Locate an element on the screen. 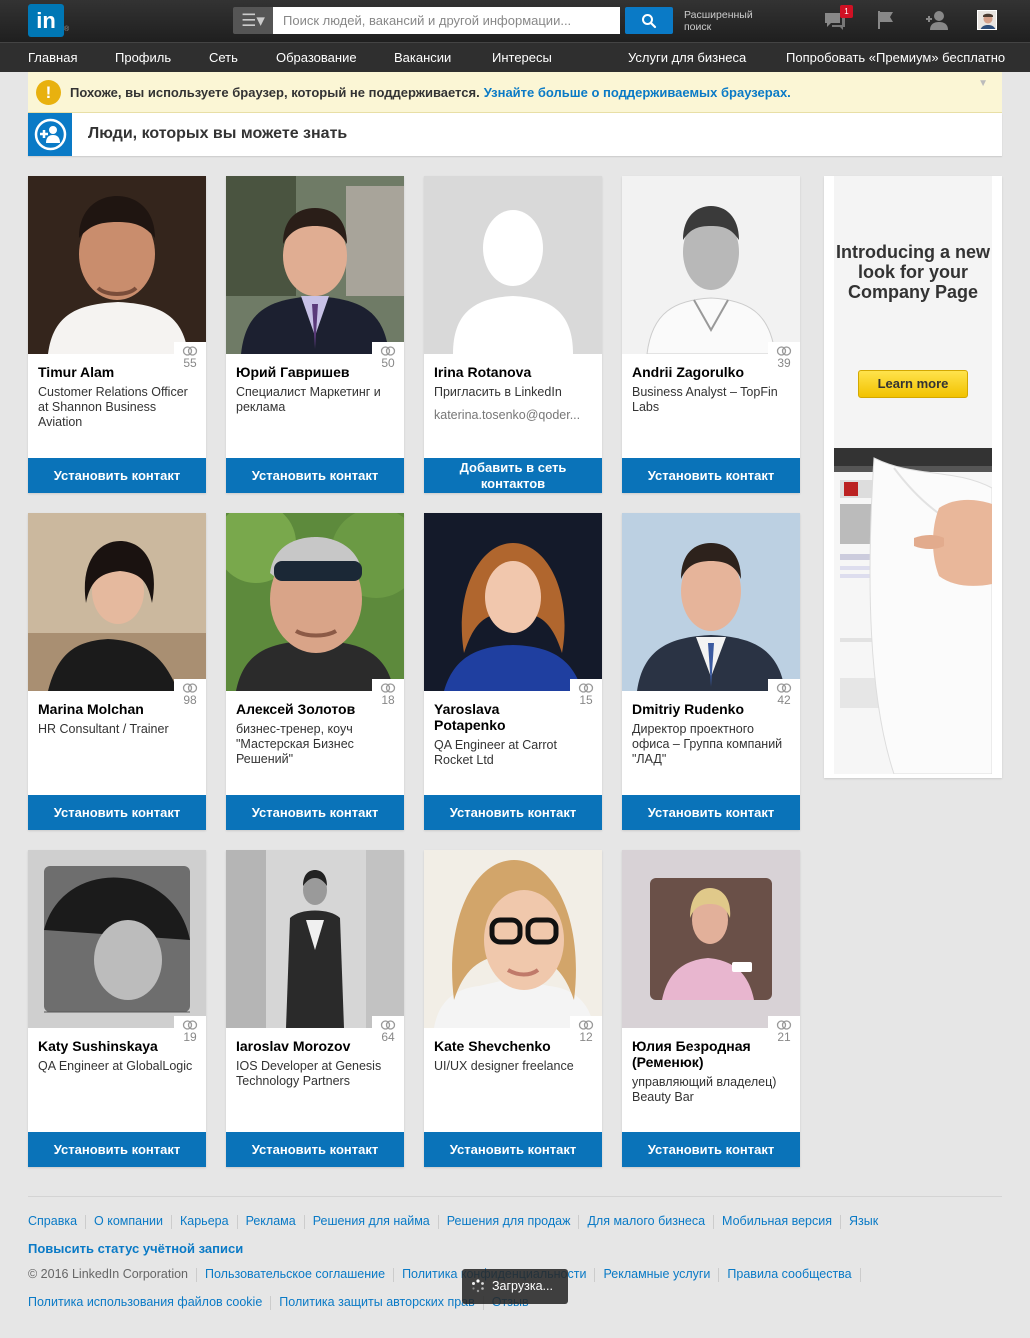 Image resolution: width=1030 pixels, height=1338 pixels. nav-network: Сеть is located at coordinates (223, 58).